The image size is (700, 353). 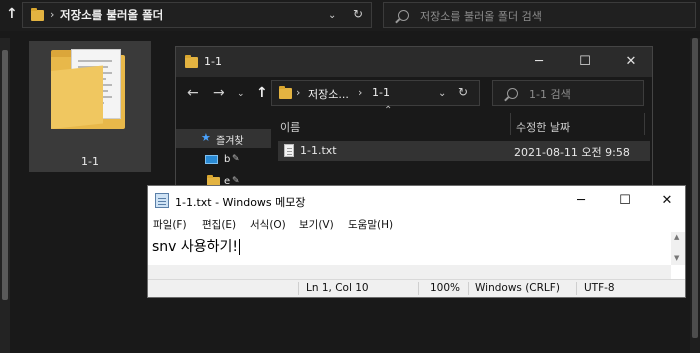 What do you see at coordinates (77, 97) in the screenshot?
I see `folder-front-icon` at bounding box center [77, 97].